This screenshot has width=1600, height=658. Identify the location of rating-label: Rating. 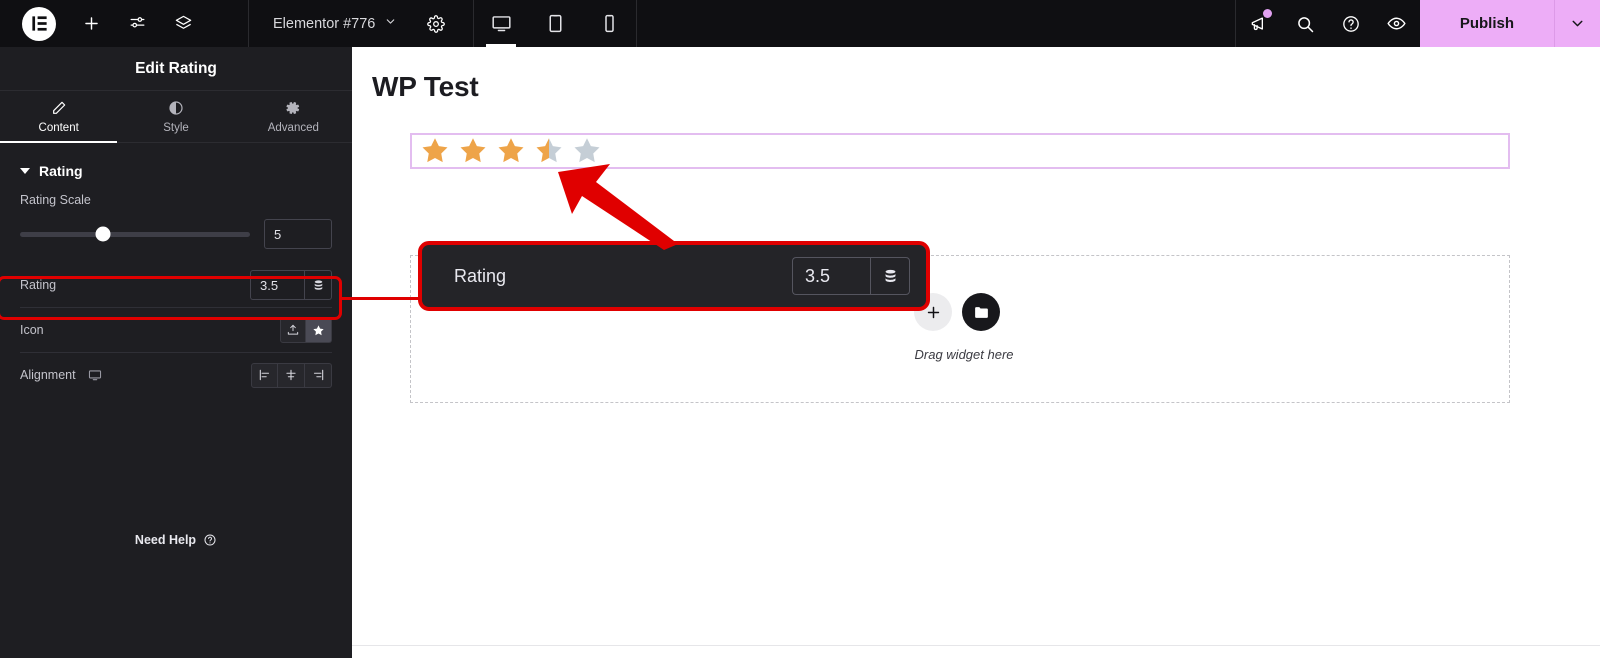
(38, 285).